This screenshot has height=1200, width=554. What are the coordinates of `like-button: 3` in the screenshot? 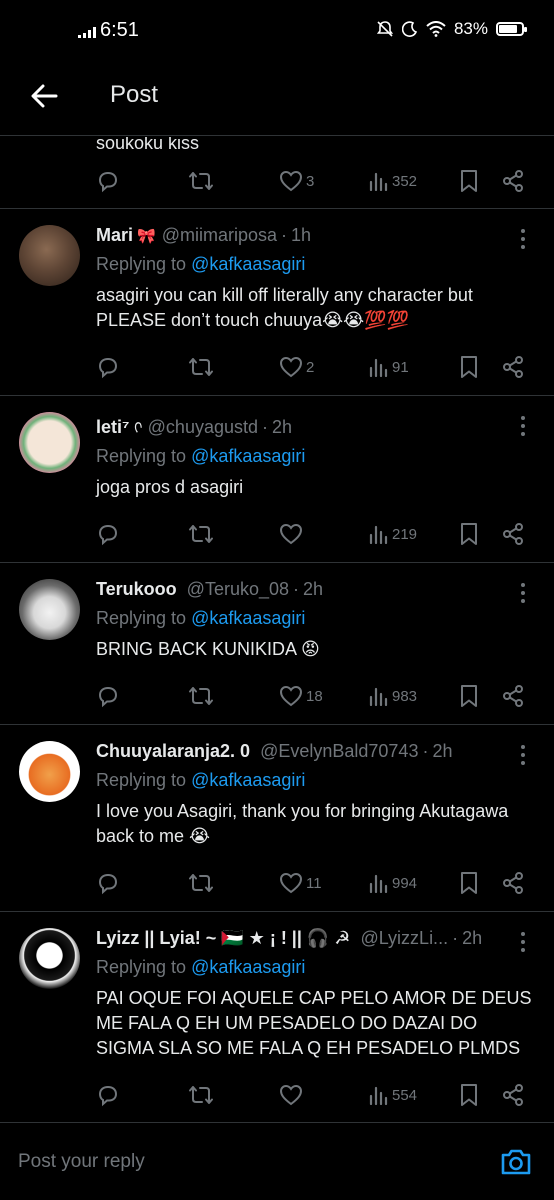 It's located at (296, 181).